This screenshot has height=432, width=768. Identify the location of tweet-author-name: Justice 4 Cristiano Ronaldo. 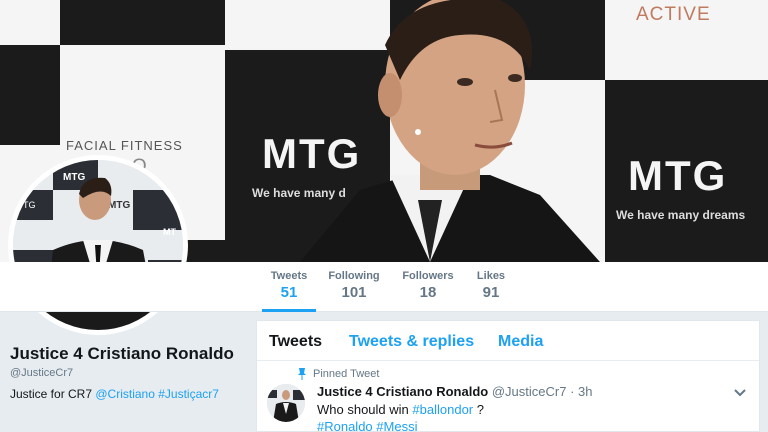
(402, 391).